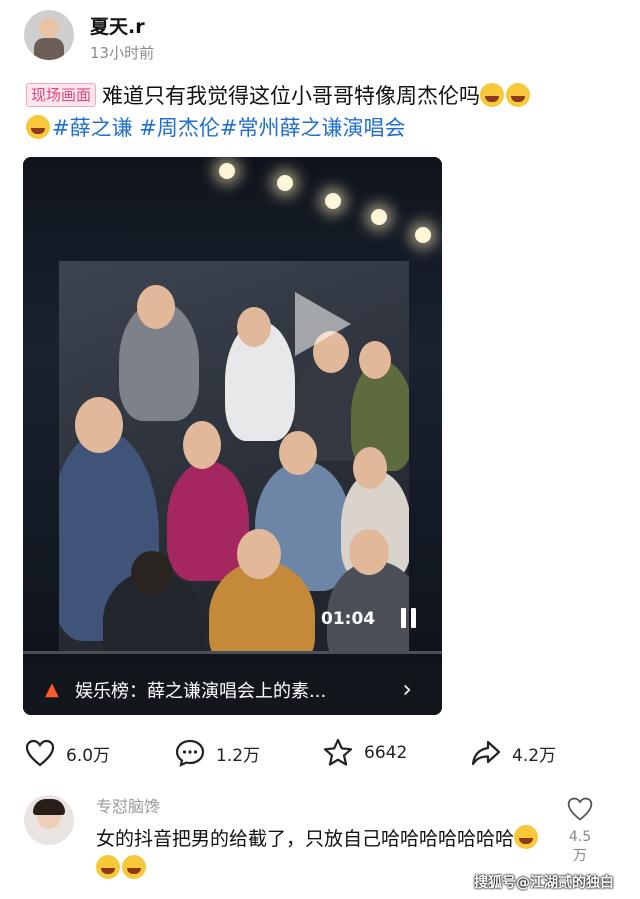  I want to click on like-count: 6.0万, so click(88, 755).